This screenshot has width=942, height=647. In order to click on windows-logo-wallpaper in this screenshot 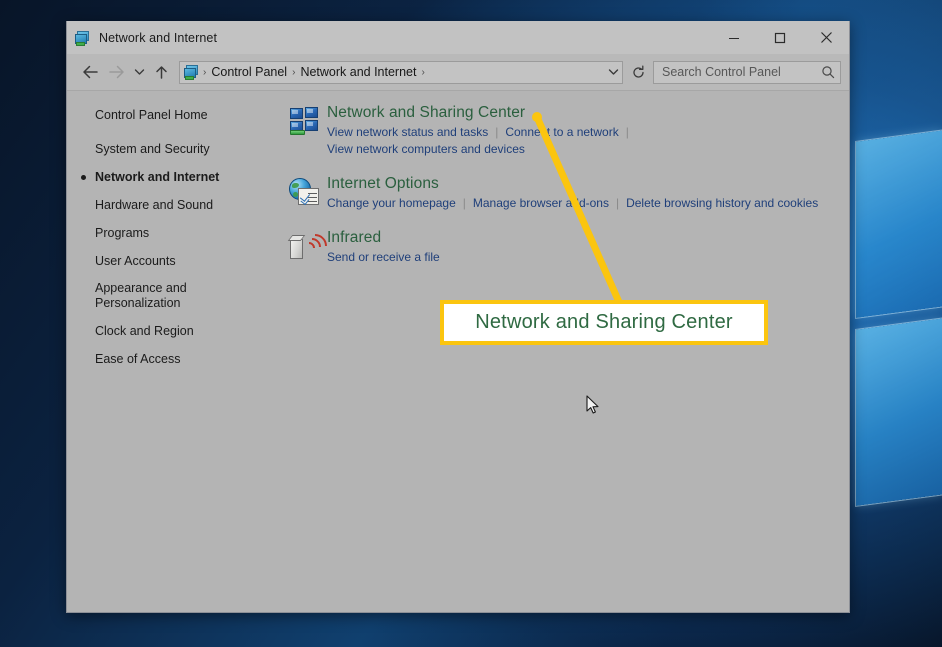, I will do `click(899, 324)`.